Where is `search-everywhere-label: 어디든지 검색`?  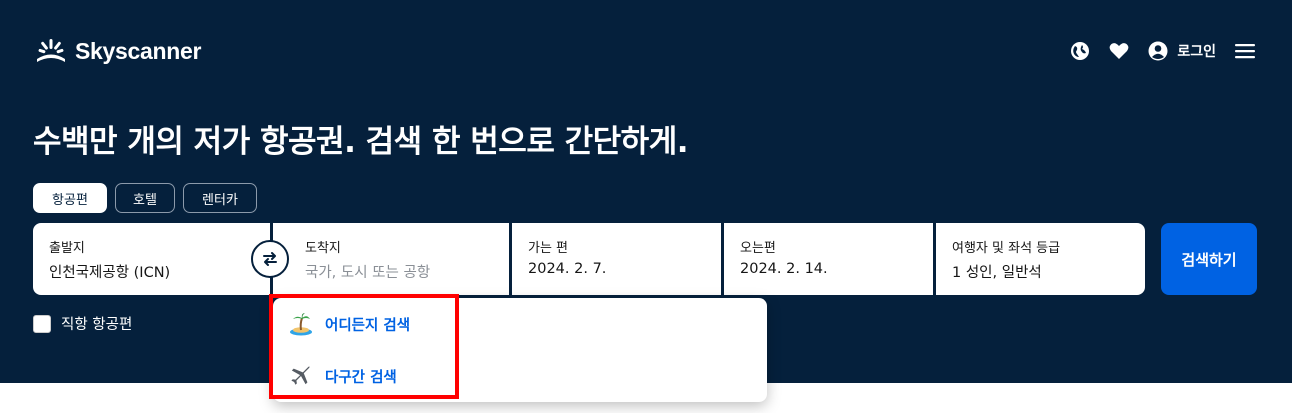
search-everywhere-label: 어디든지 검색 is located at coordinates (368, 325).